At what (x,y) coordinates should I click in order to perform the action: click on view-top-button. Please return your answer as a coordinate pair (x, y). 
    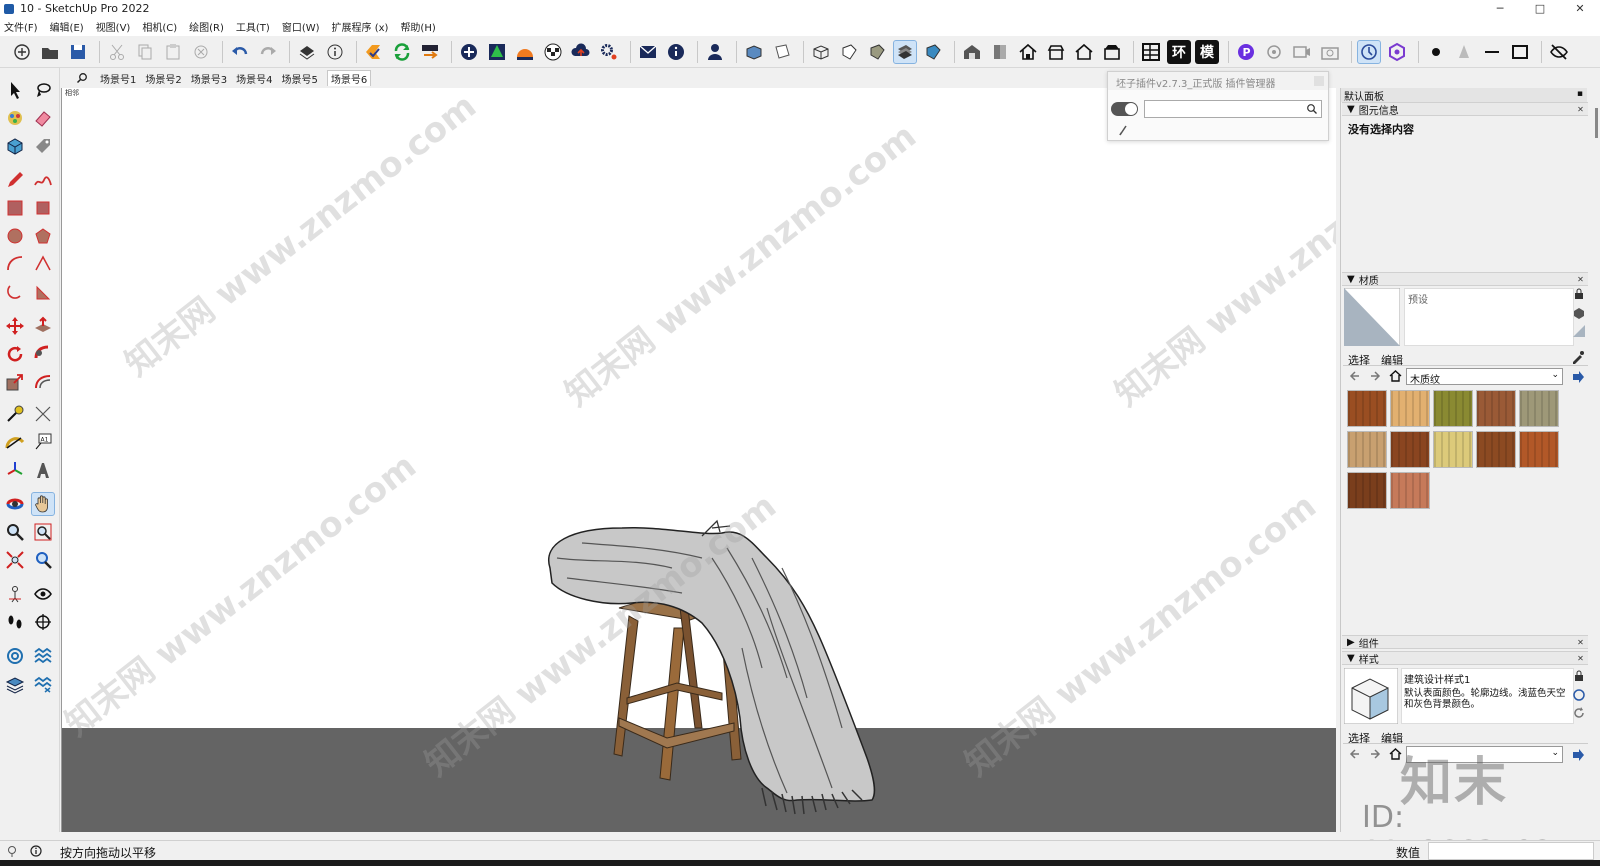
    Looking at the image, I should click on (782, 52).